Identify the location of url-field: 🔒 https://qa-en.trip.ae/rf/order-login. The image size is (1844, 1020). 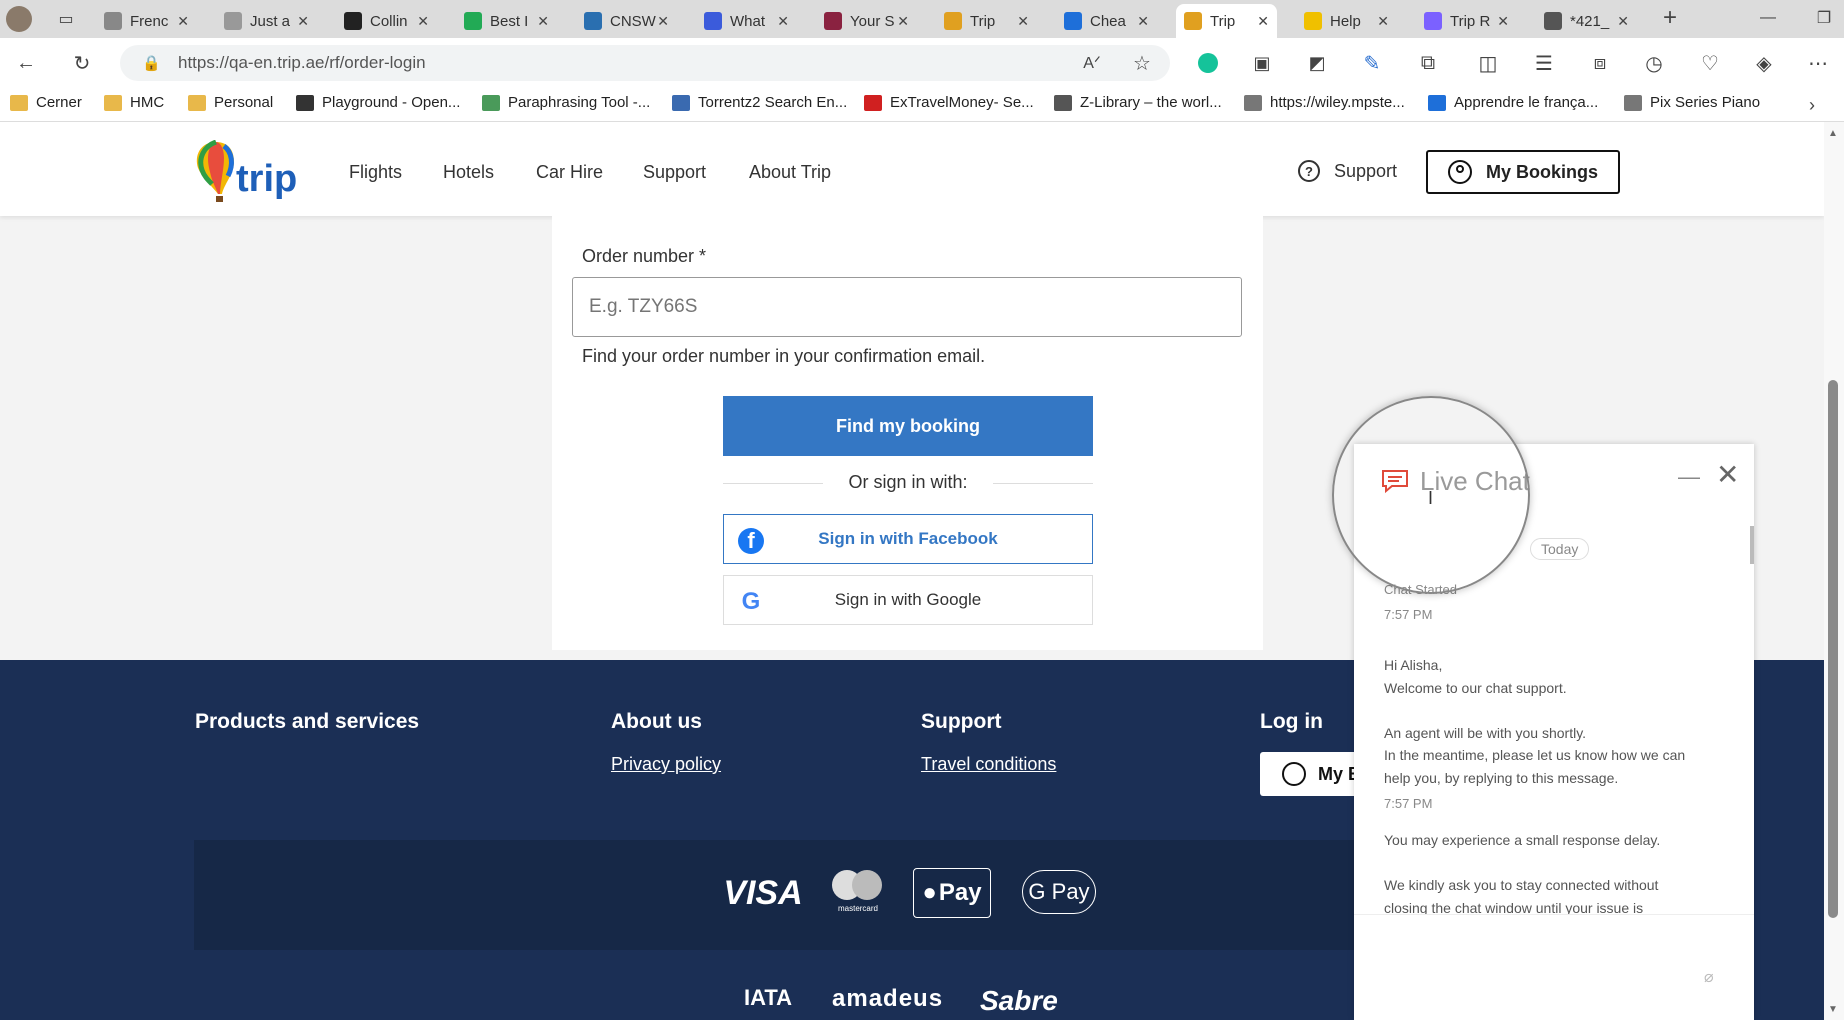
(645, 63).